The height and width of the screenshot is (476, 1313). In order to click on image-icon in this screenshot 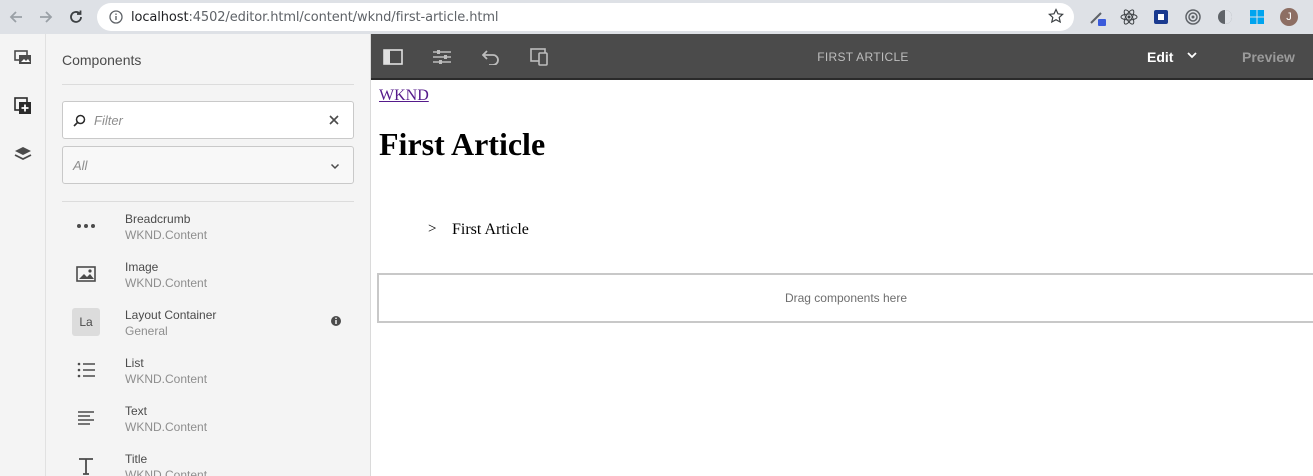, I will do `click(86, 274)`.